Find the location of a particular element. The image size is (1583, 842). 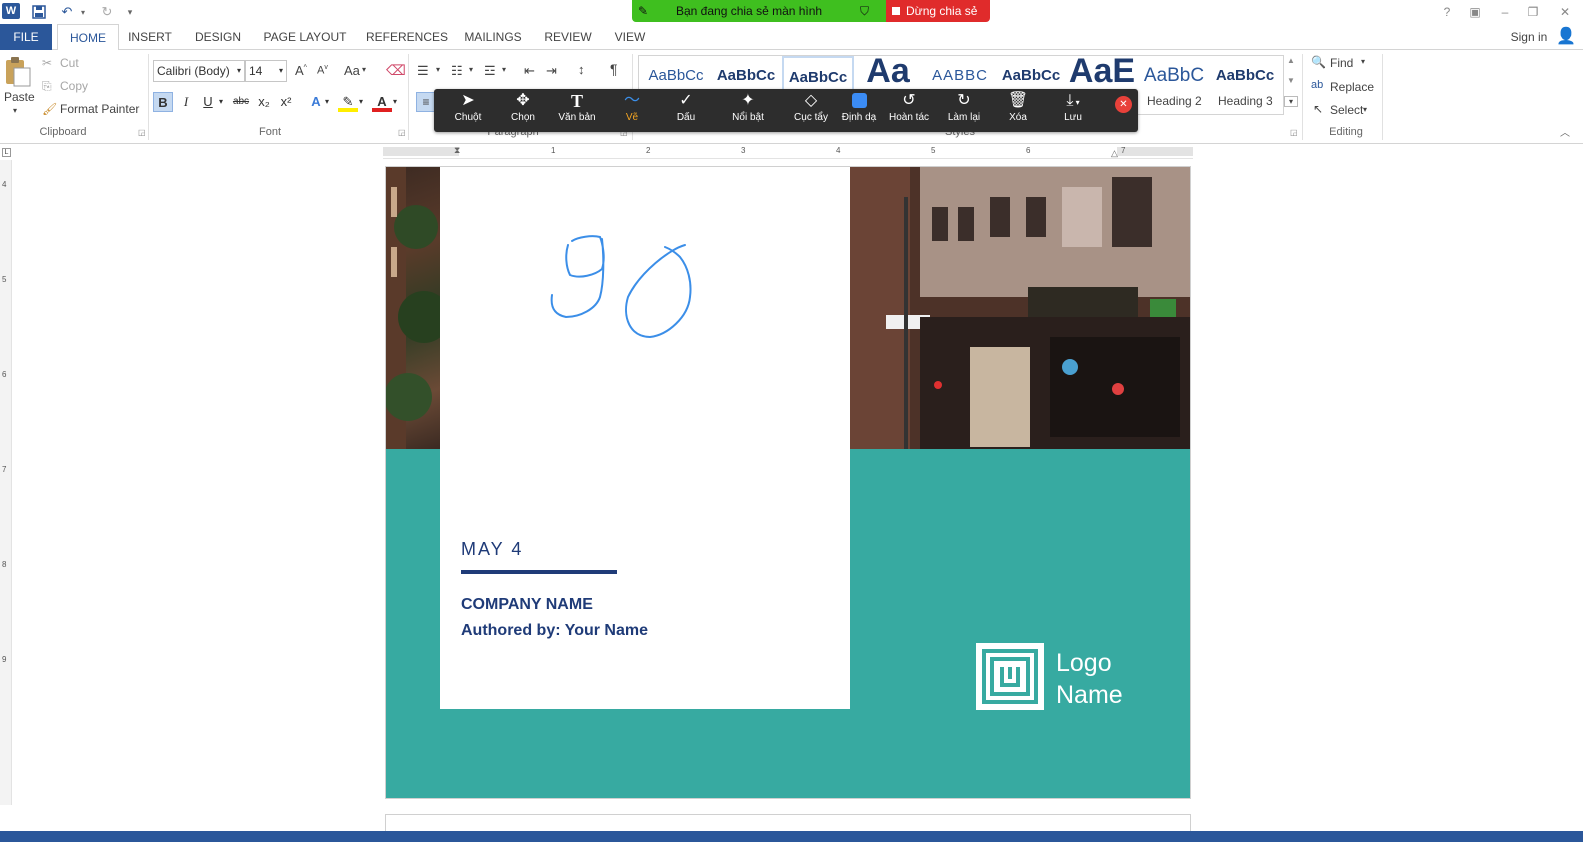

user-avatar-icon: 👤 is located at coordinates (1566, 37).